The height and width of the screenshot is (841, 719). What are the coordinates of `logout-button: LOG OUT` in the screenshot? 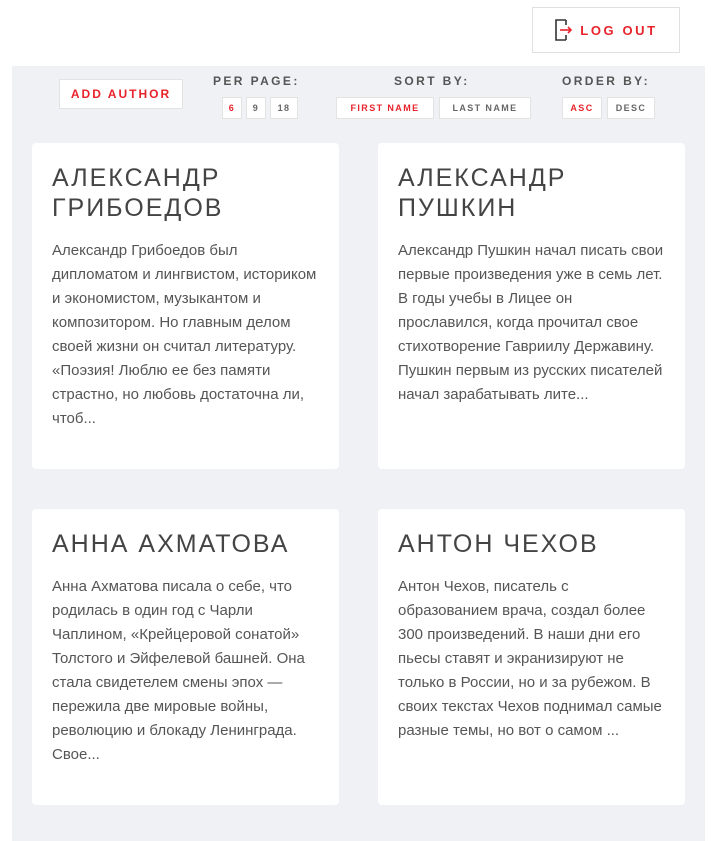 It's located at (606, 30).